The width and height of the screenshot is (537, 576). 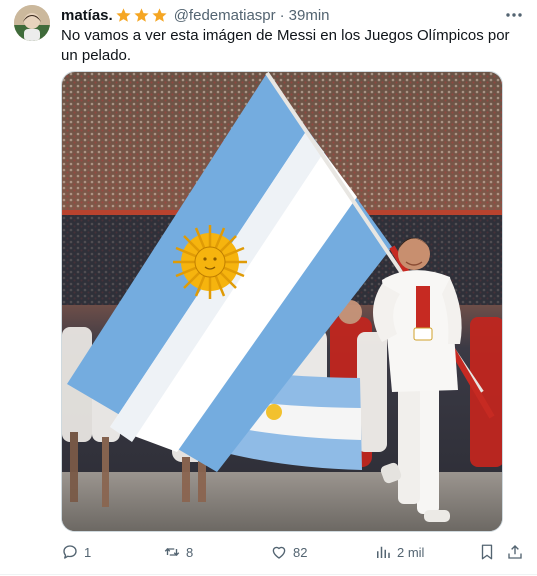 I want to click on more-options-button, so click(x=514, y=15).